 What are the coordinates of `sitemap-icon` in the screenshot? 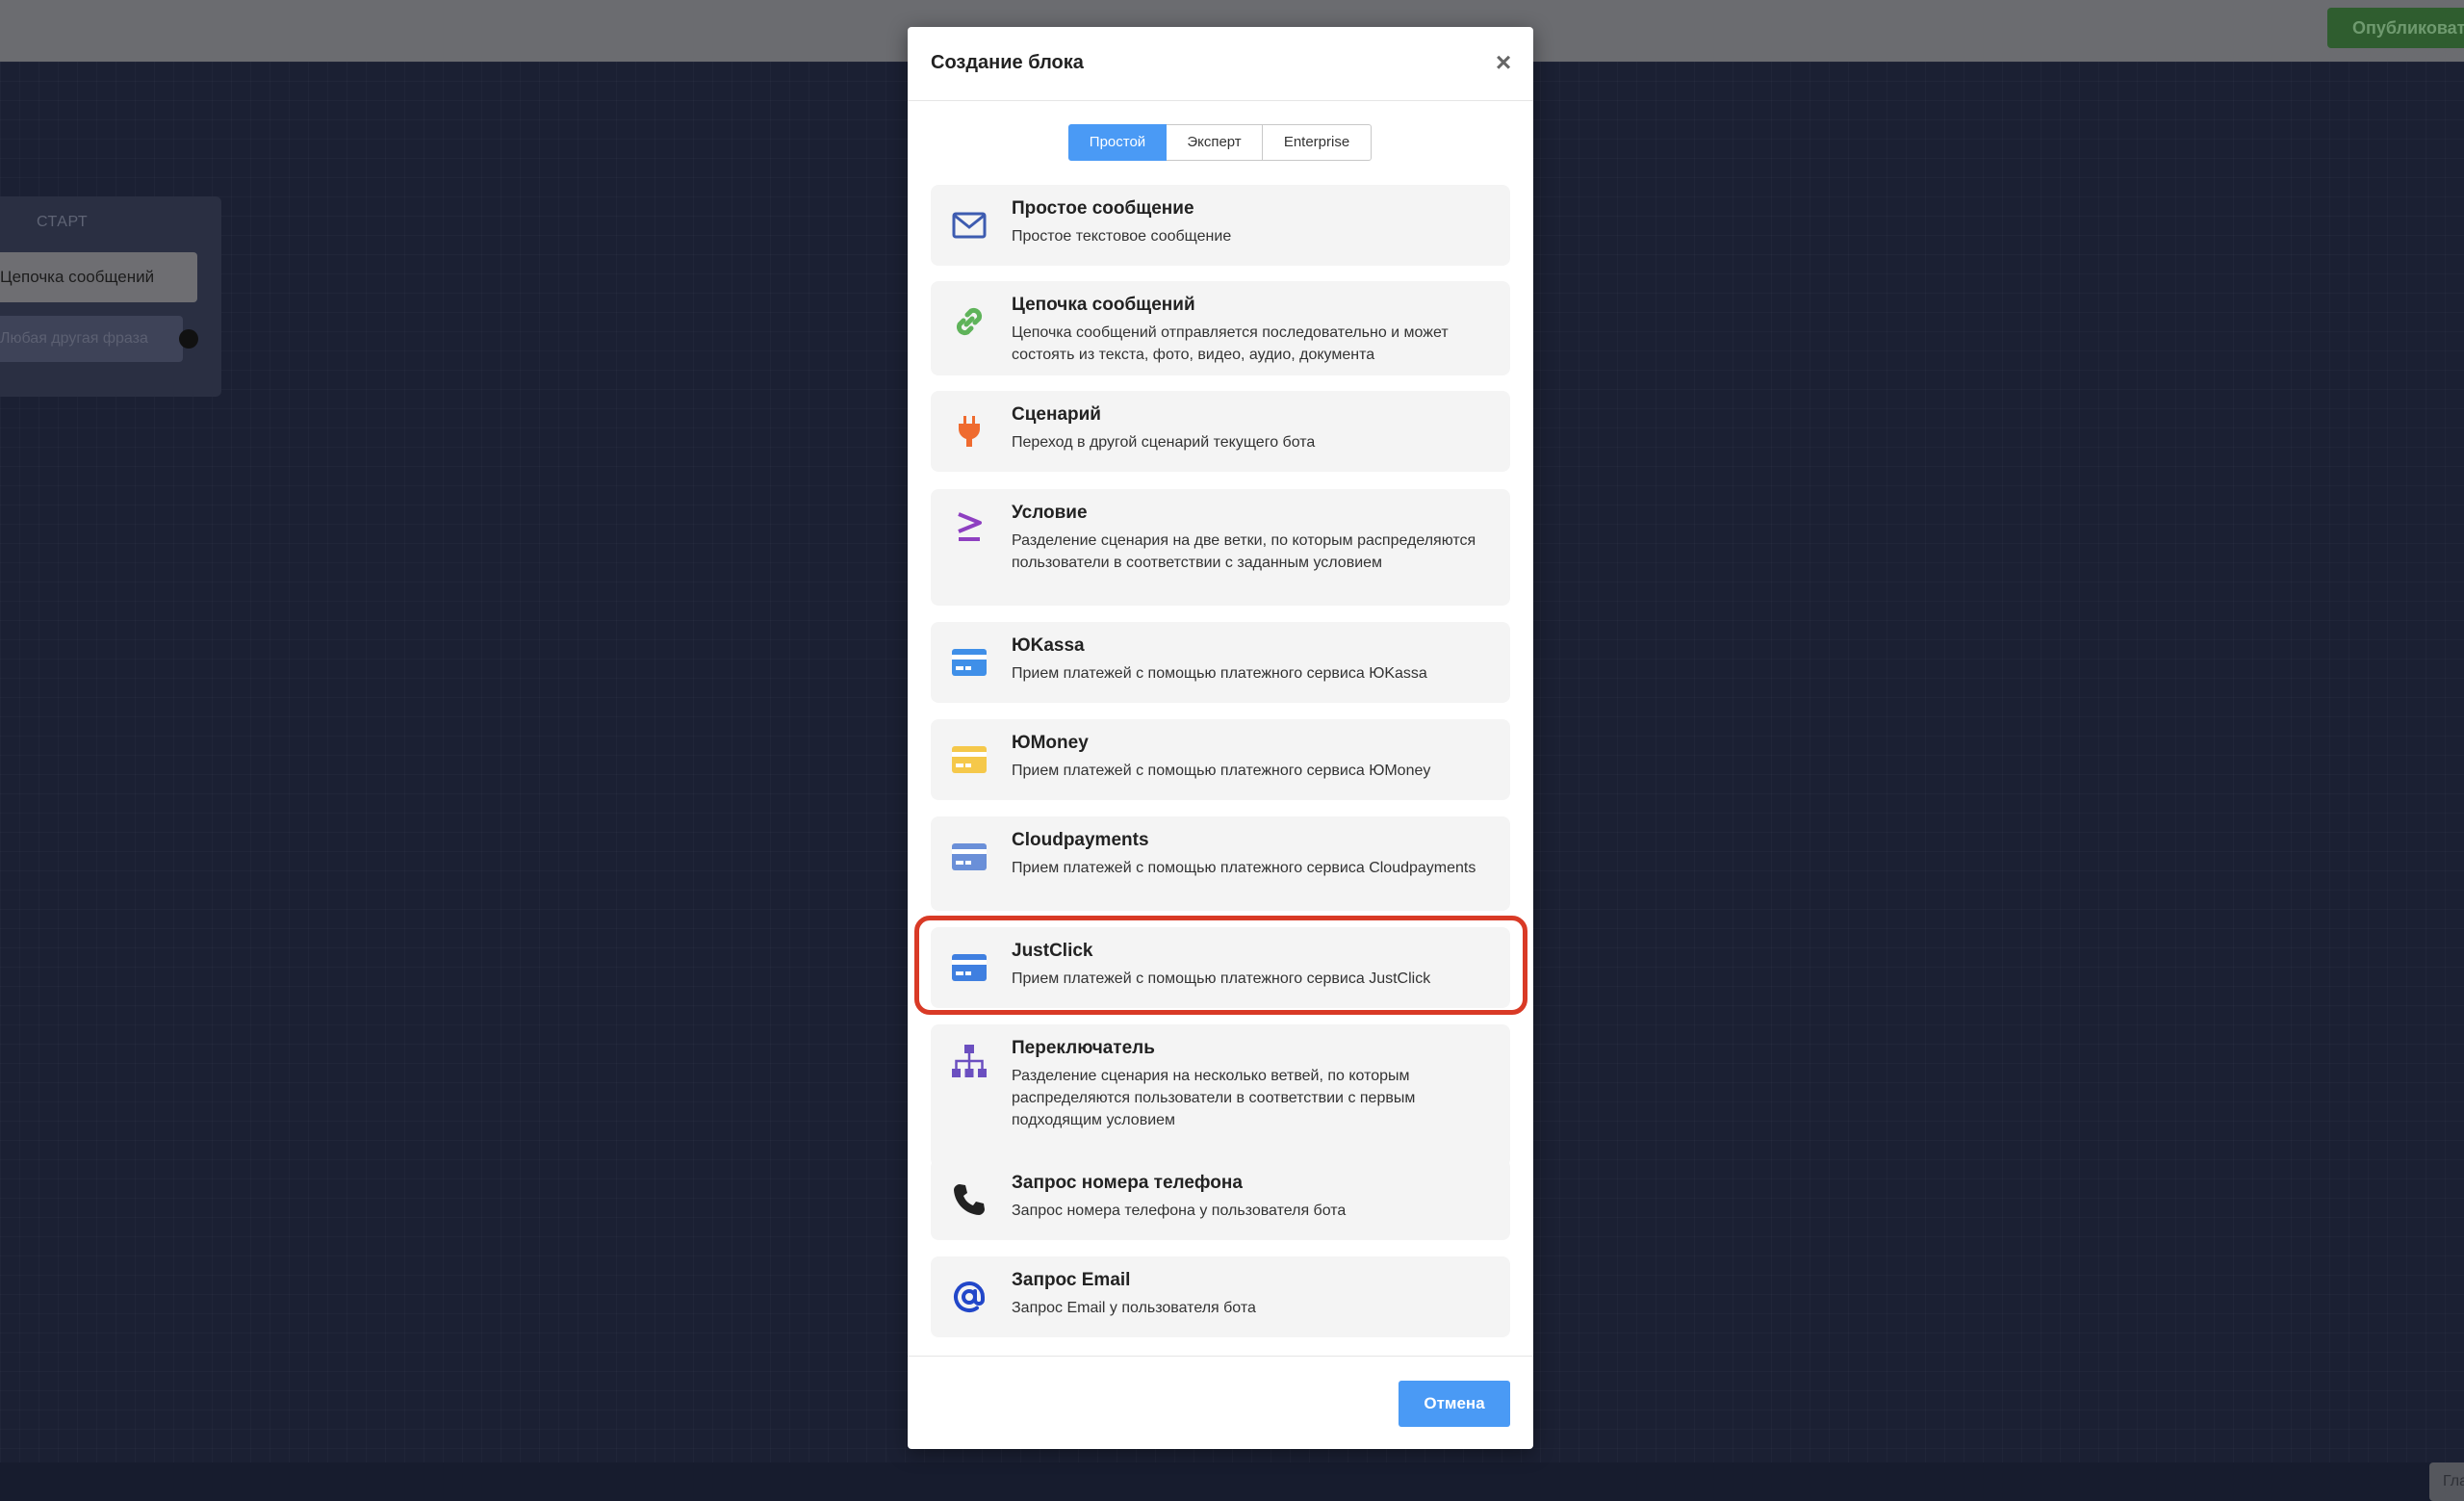 It's located at (969, 1061).